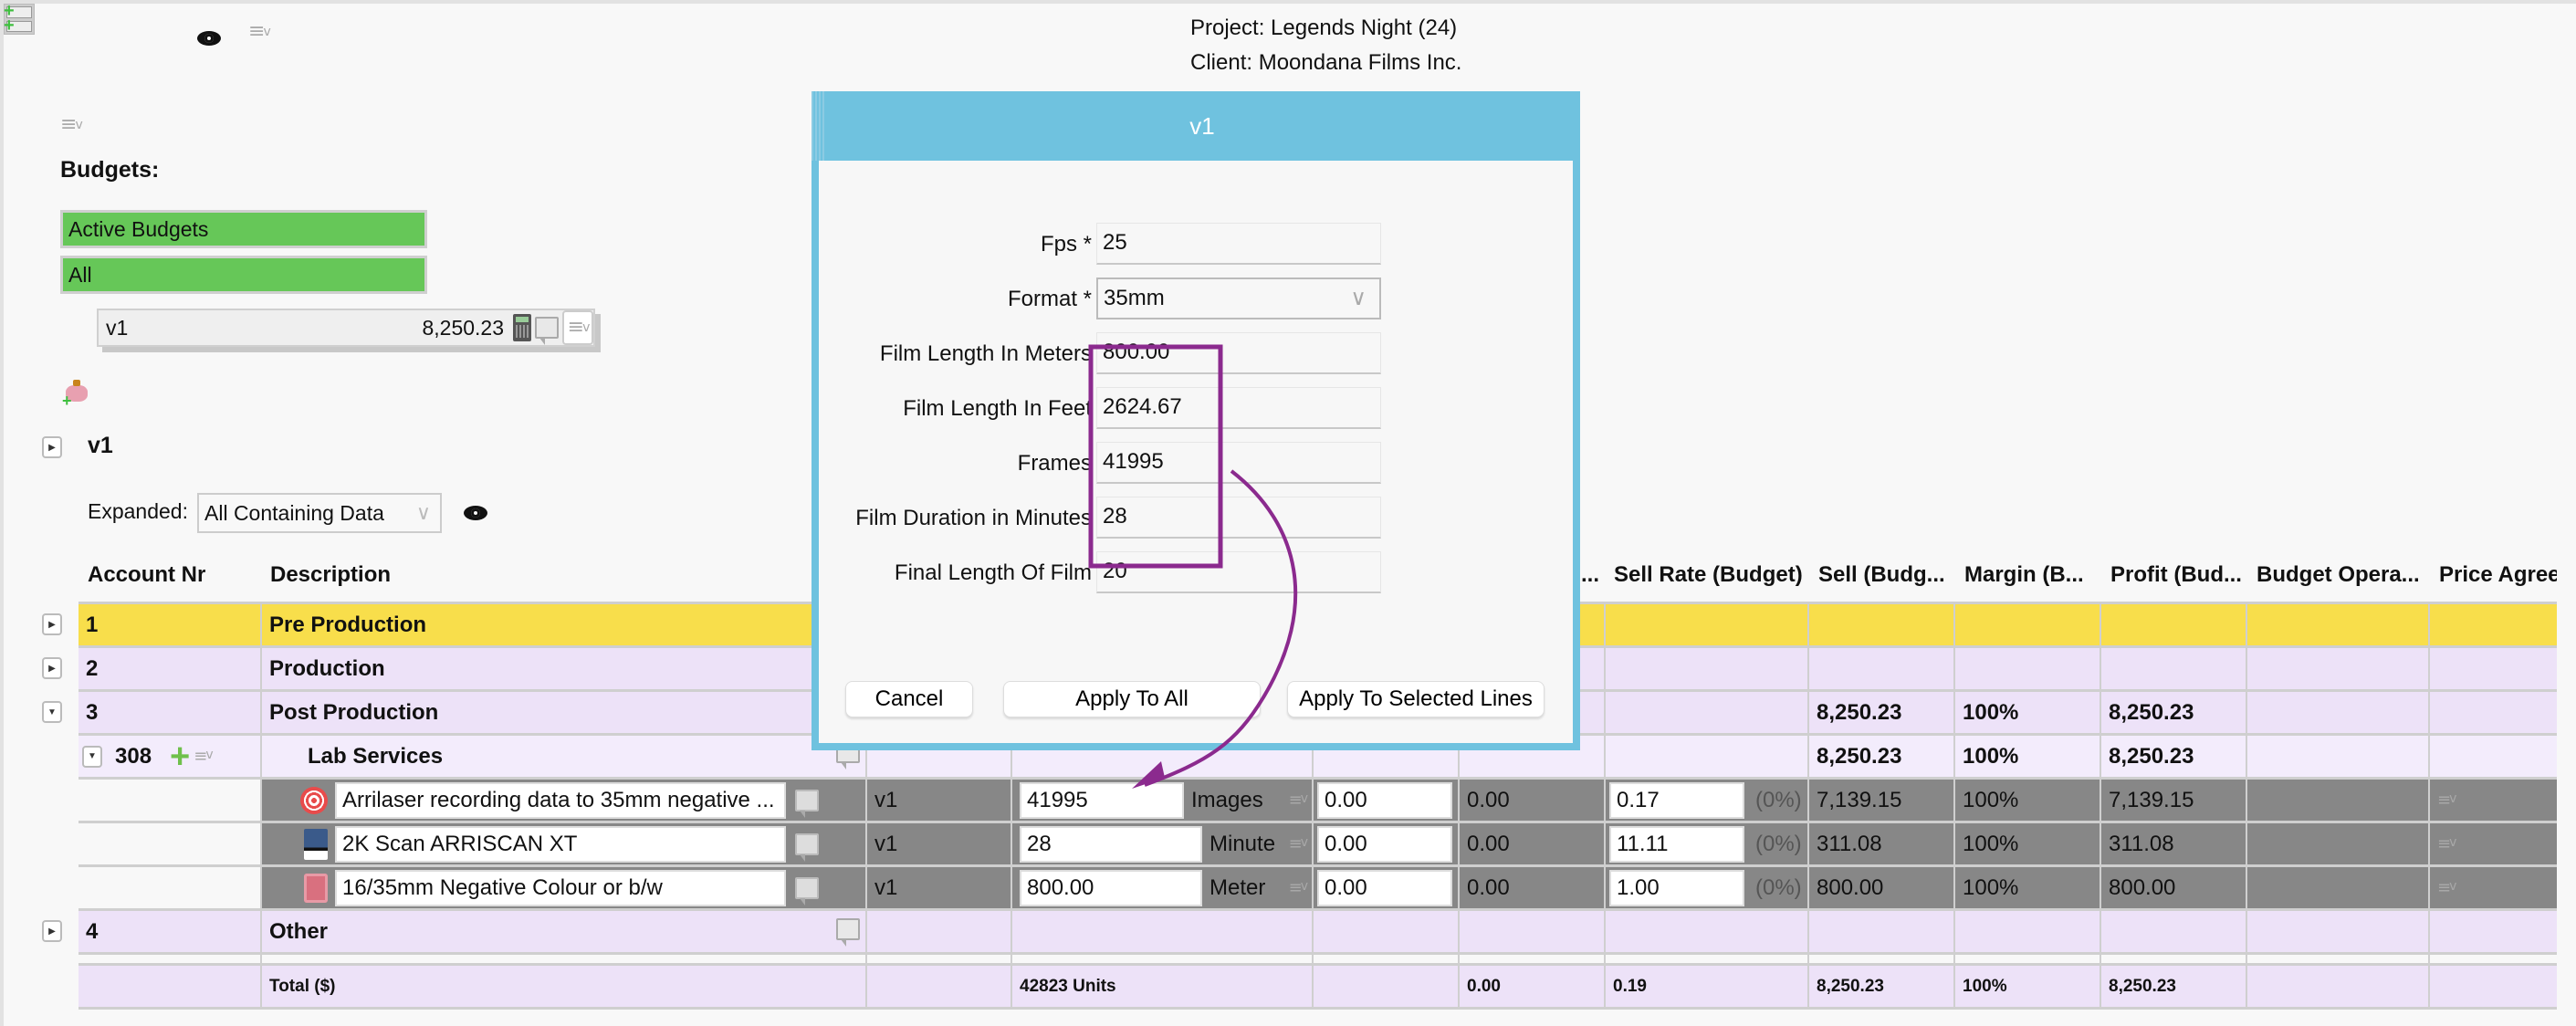 The image size is (2576, 1026). I want to click on field-fps: Fps * 25, so click(1196, 244).